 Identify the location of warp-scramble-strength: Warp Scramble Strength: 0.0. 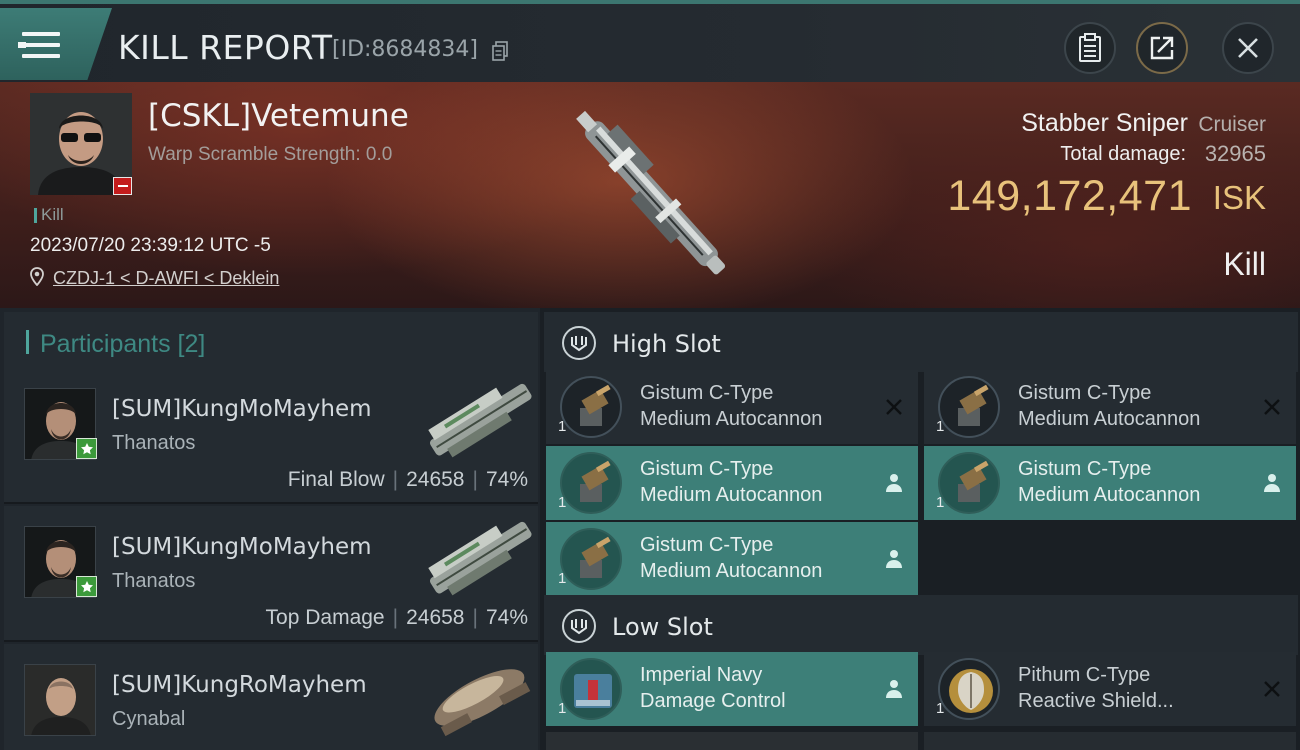
(270, 154).